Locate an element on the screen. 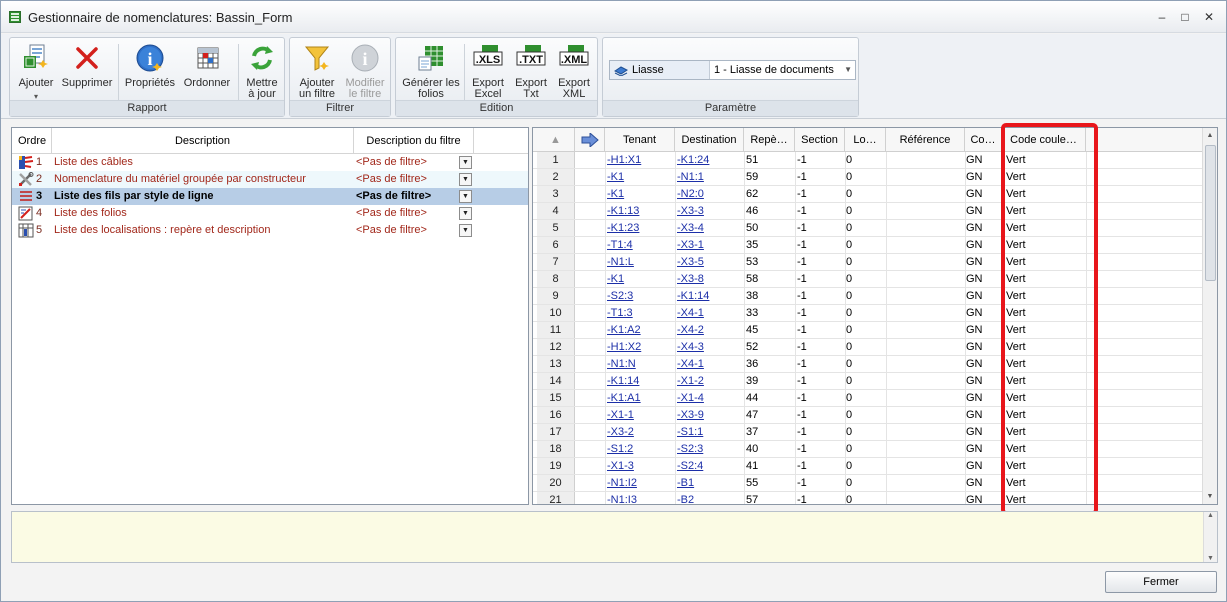 This screenshot has width=1227, height=602. cell-tenant: -S2:3 is located at coordinates (620, 296).